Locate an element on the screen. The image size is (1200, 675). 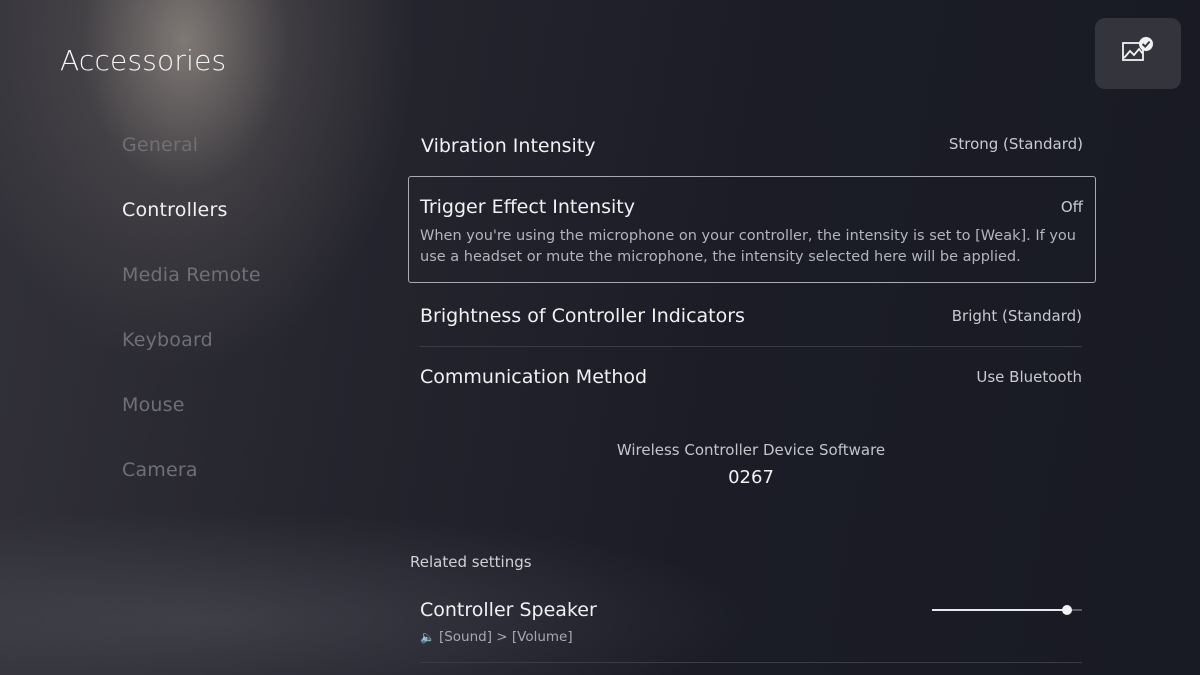
communication-method-label: Communication Method is located at coordinates (534, 377).